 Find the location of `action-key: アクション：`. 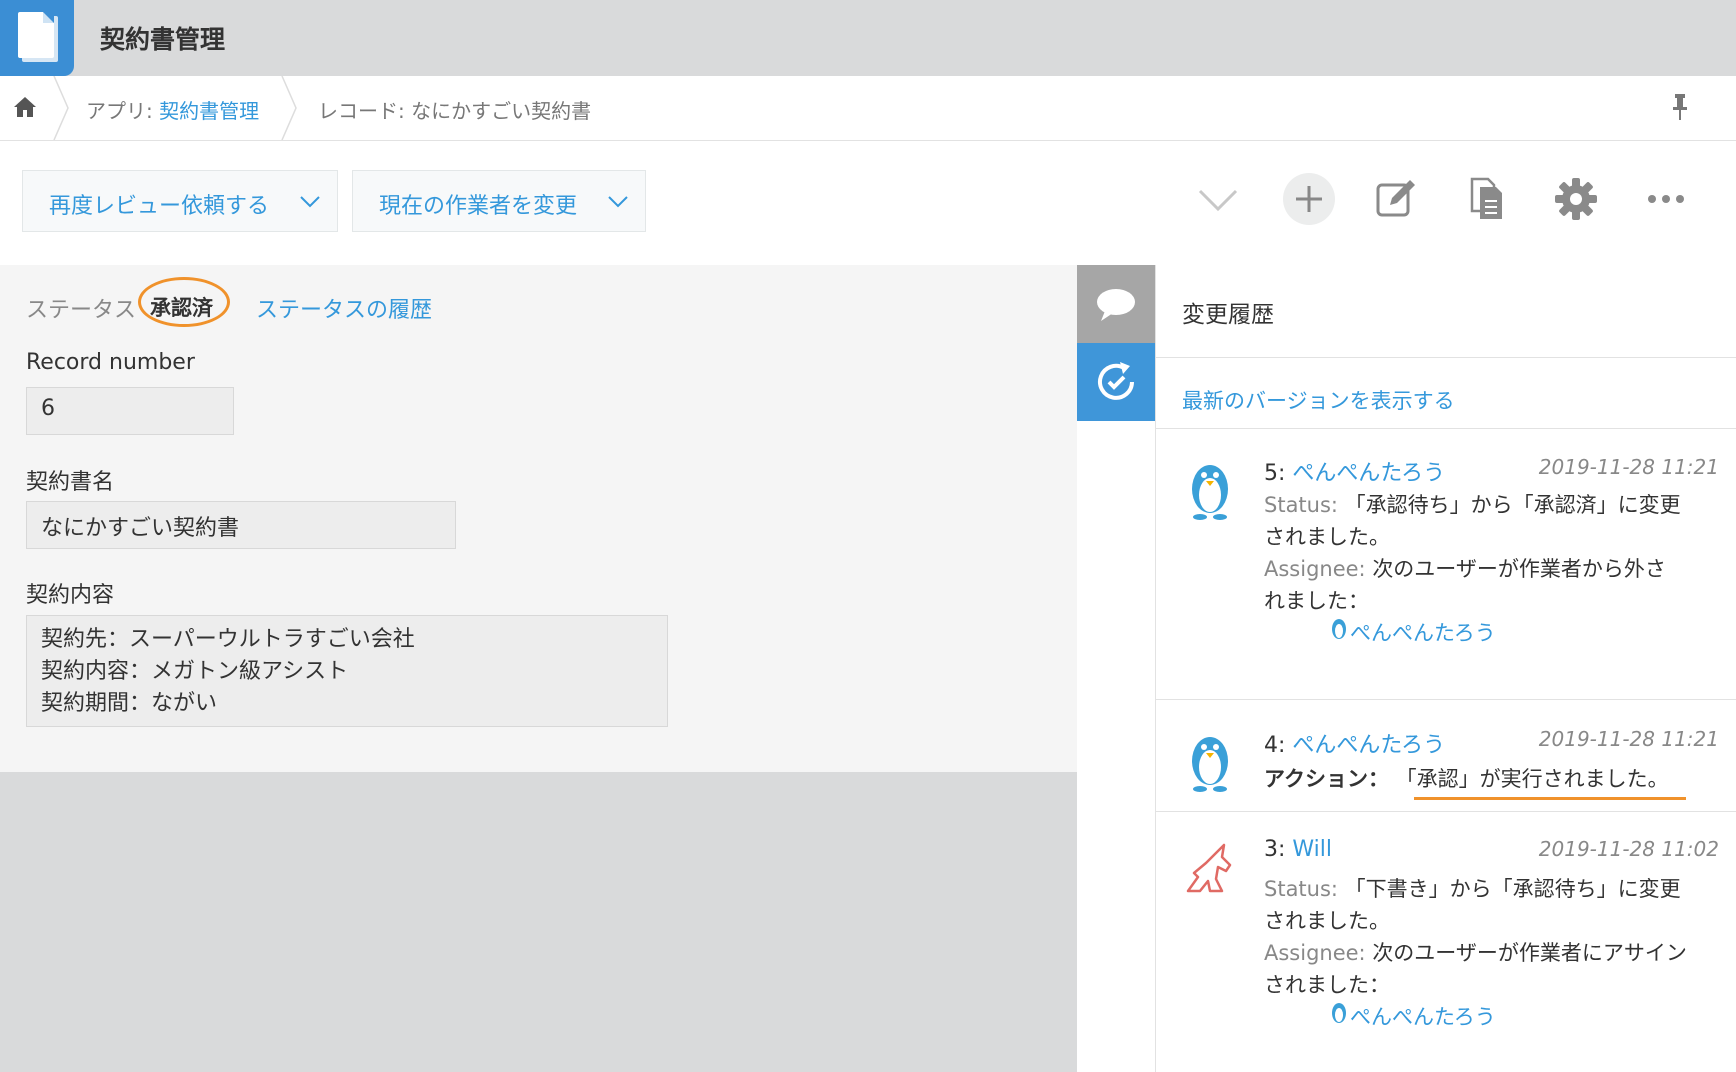

action-key: アクション： is located at coordinates (1326, 779).